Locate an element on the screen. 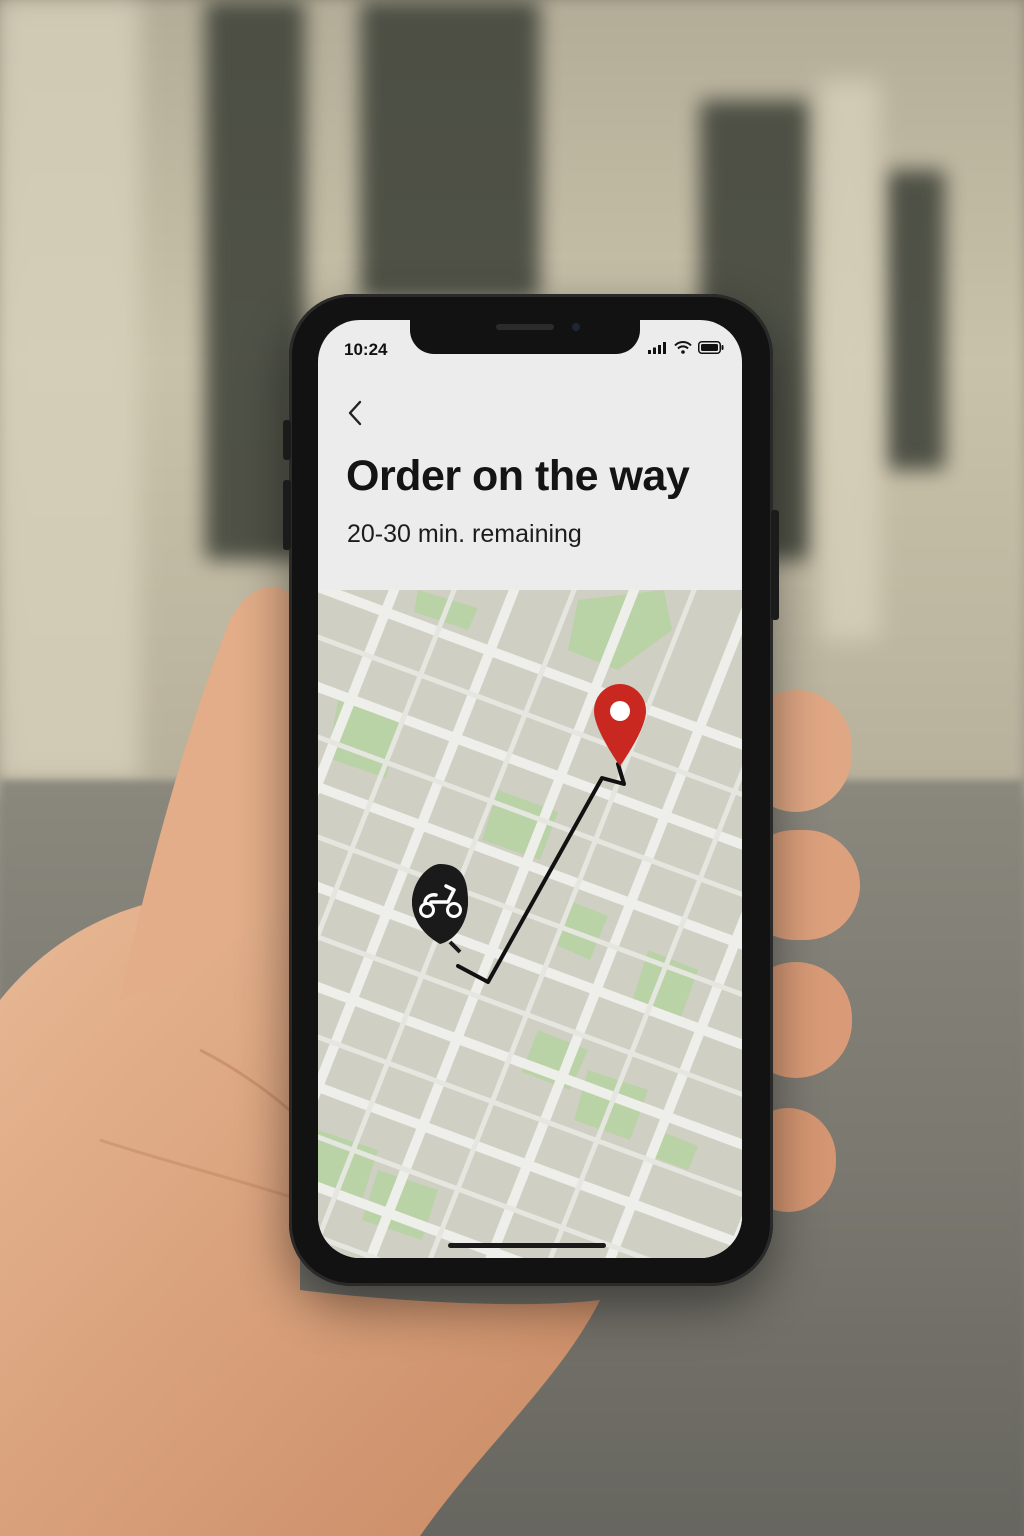  back-button is located at coordinates (355, 413).